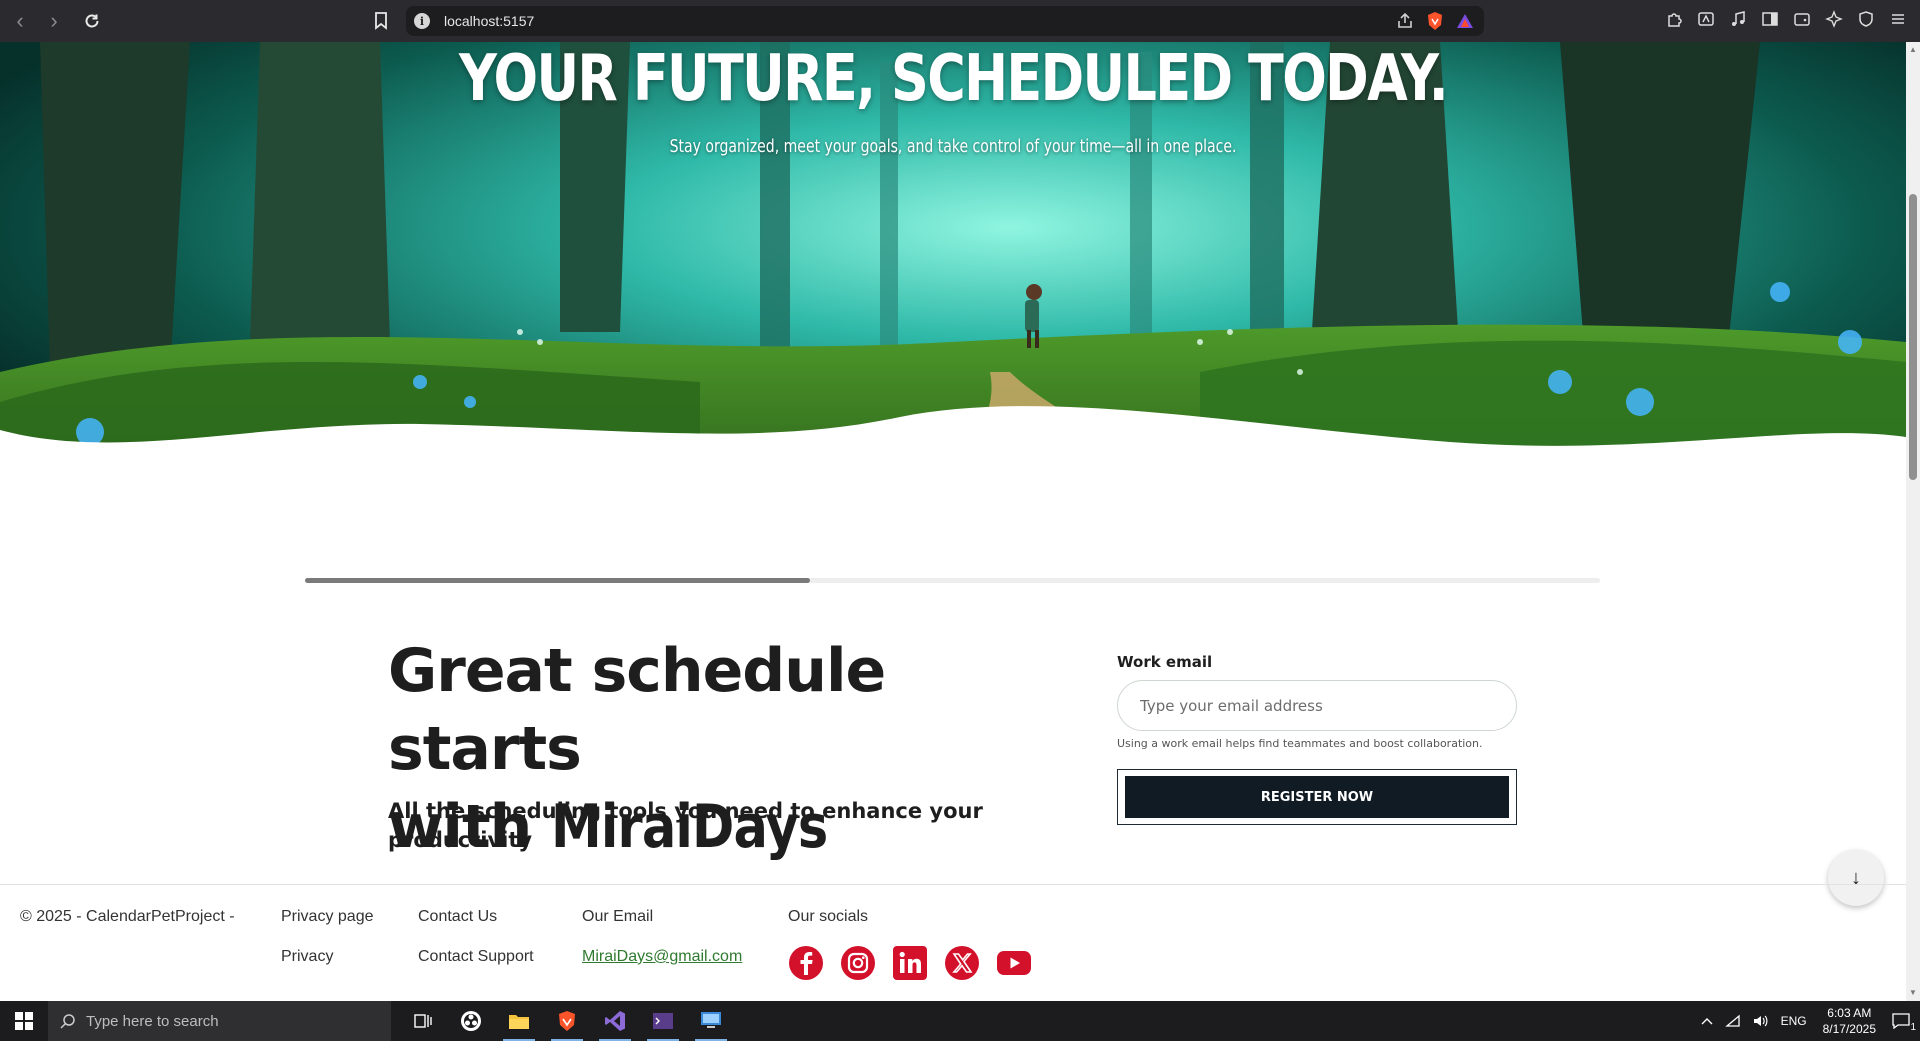  I want to click on clock: 6:03 AM 8/17/2025, so click(1849, 1021).